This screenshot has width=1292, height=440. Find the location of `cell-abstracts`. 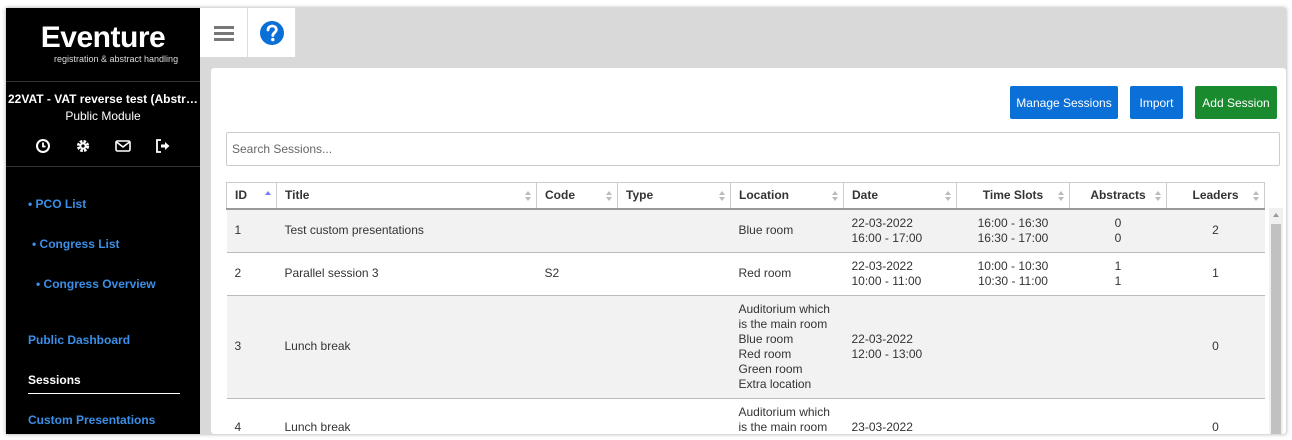

cell-abstracts is located at coordinates (1118, 415).